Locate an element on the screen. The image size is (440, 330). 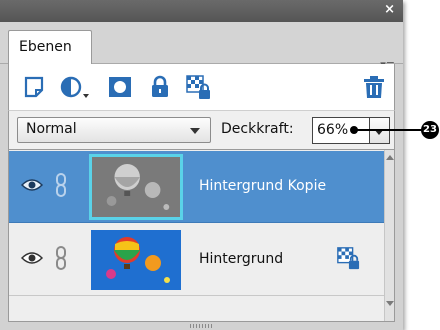
layer-toolbar is located at coordinates (201, 87).